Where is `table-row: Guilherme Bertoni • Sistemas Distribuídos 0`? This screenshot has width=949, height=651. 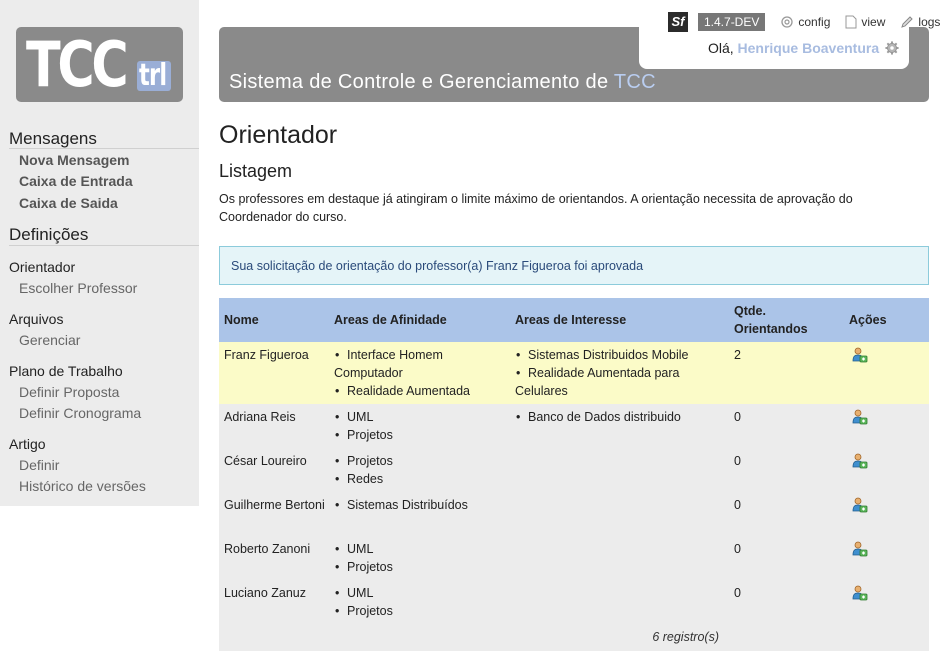 table-row: Guilherme Bertoni • Sistemas Distribuídos 0 is located at coordinates (574, 514).